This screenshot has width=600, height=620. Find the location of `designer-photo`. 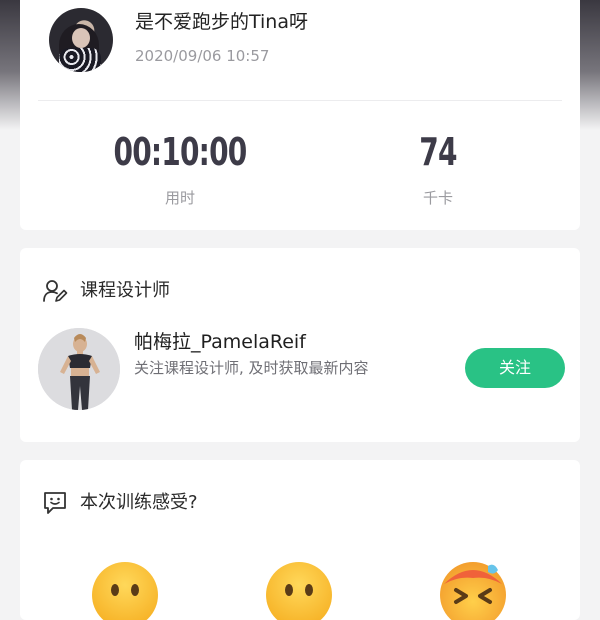

designer-photo is located at coordinates (79, 369).